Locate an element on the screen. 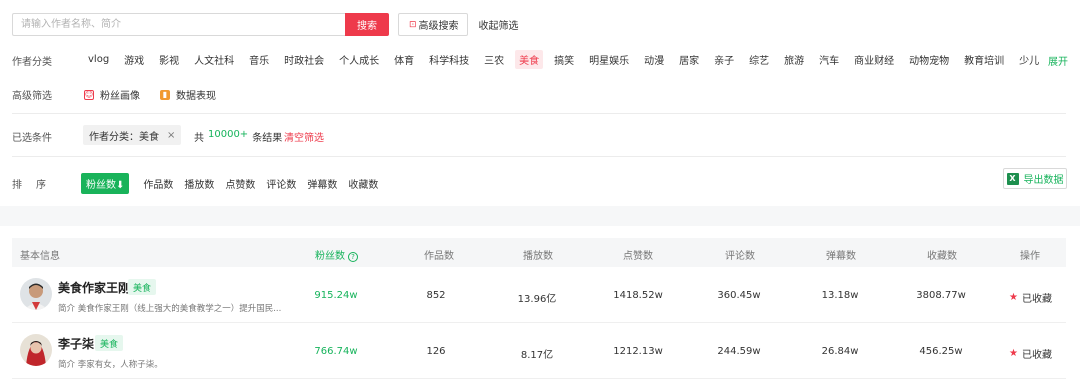 The image size is (1080, 380). th-fans-label: 粉丝数 is located at coordinates (330, 256).